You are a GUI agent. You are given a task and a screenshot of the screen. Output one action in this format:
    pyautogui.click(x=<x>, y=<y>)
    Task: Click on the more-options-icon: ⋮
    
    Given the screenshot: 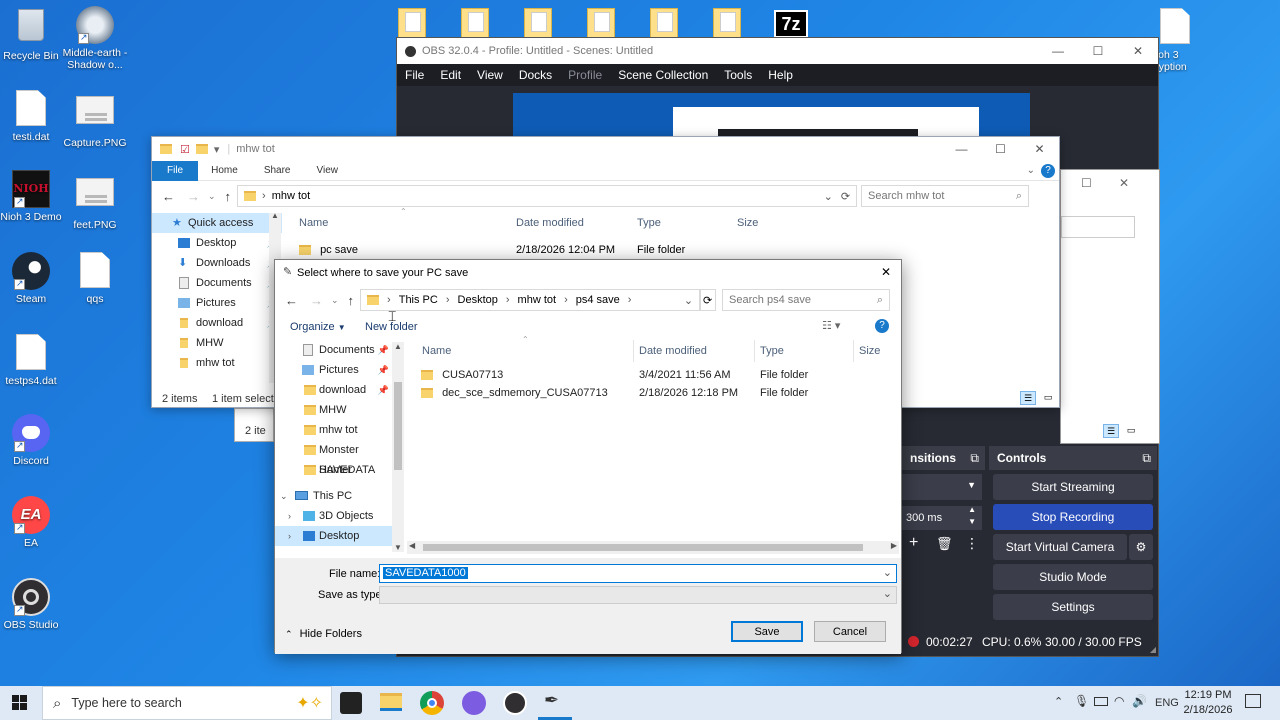 What is the action you would take?
    pyautogui.click(x=972, y=543)
    